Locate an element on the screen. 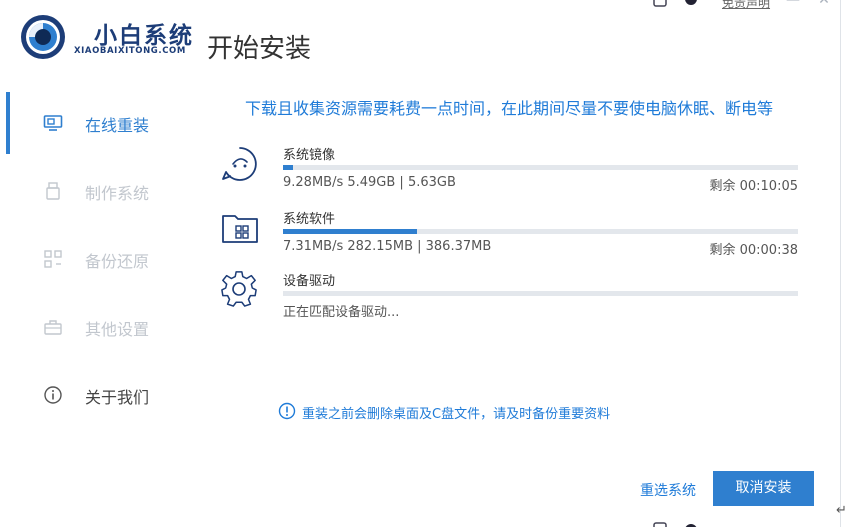 This screenshot has height=527, width=865. minimize-icon: — is located at coordinates (793, 3).